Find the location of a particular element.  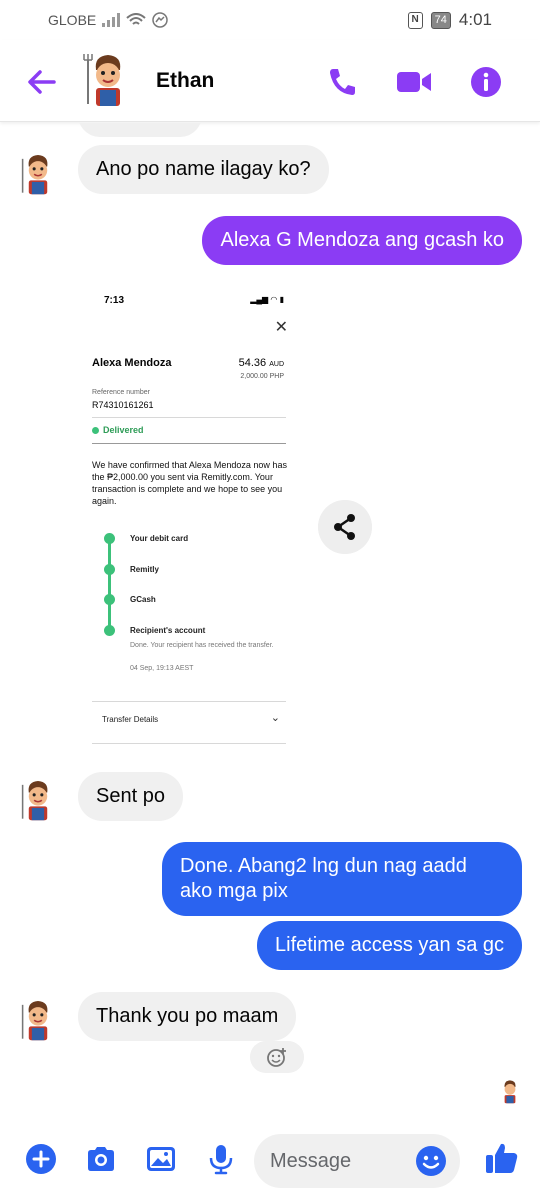

delivered-status: Delivered is located at coordinates (118, 430).